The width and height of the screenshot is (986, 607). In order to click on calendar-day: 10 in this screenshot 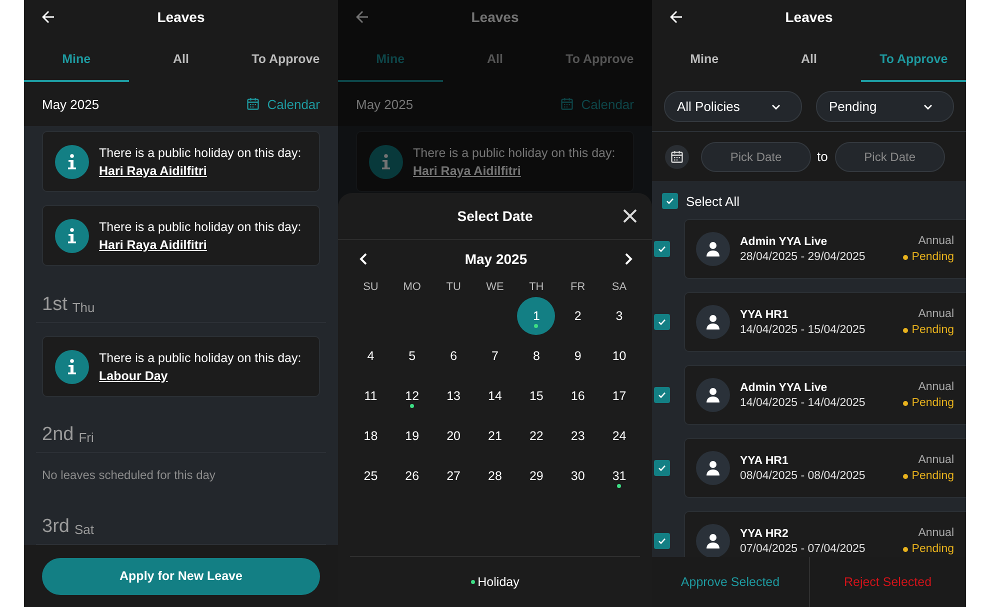, I will do `click(619, 356)`.